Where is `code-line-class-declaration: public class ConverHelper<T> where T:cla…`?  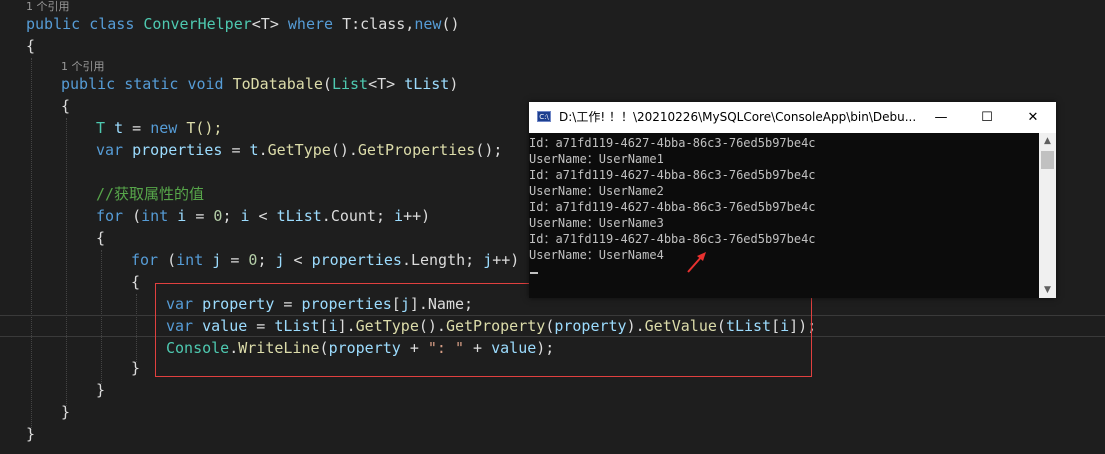
code-line-class-declaration: public class ConverHelper<T> where T:cla… is located at coordinates (243, 24).